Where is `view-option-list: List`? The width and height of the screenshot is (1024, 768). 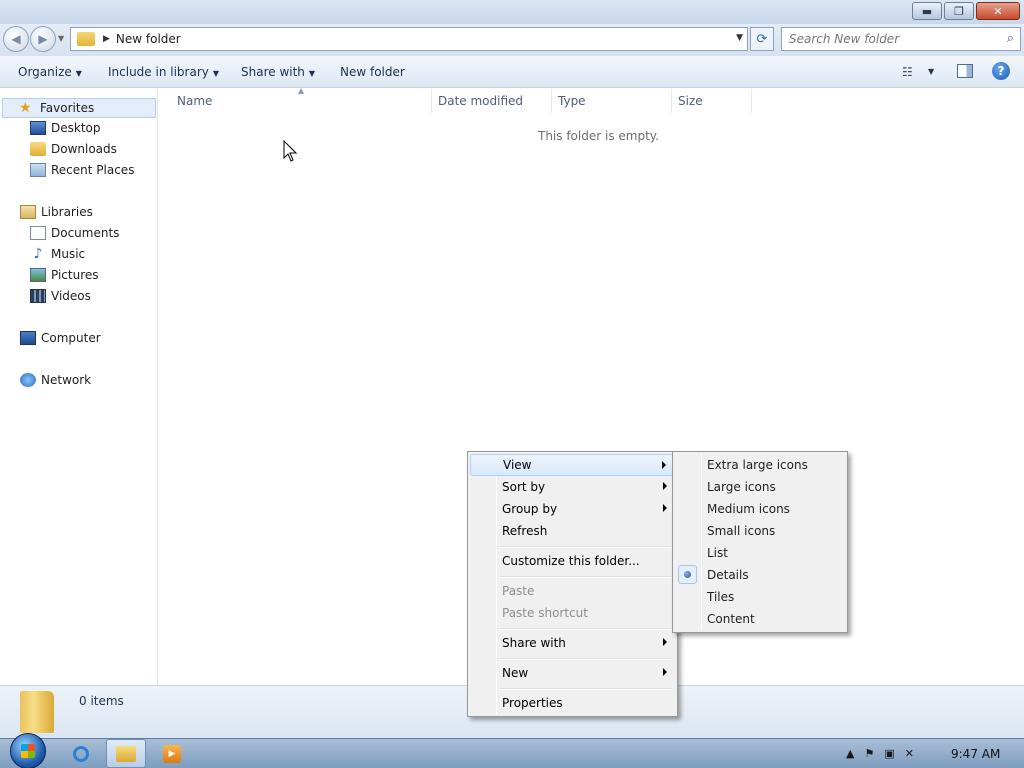
view-option-list: List is located at coordinates (760, 553).